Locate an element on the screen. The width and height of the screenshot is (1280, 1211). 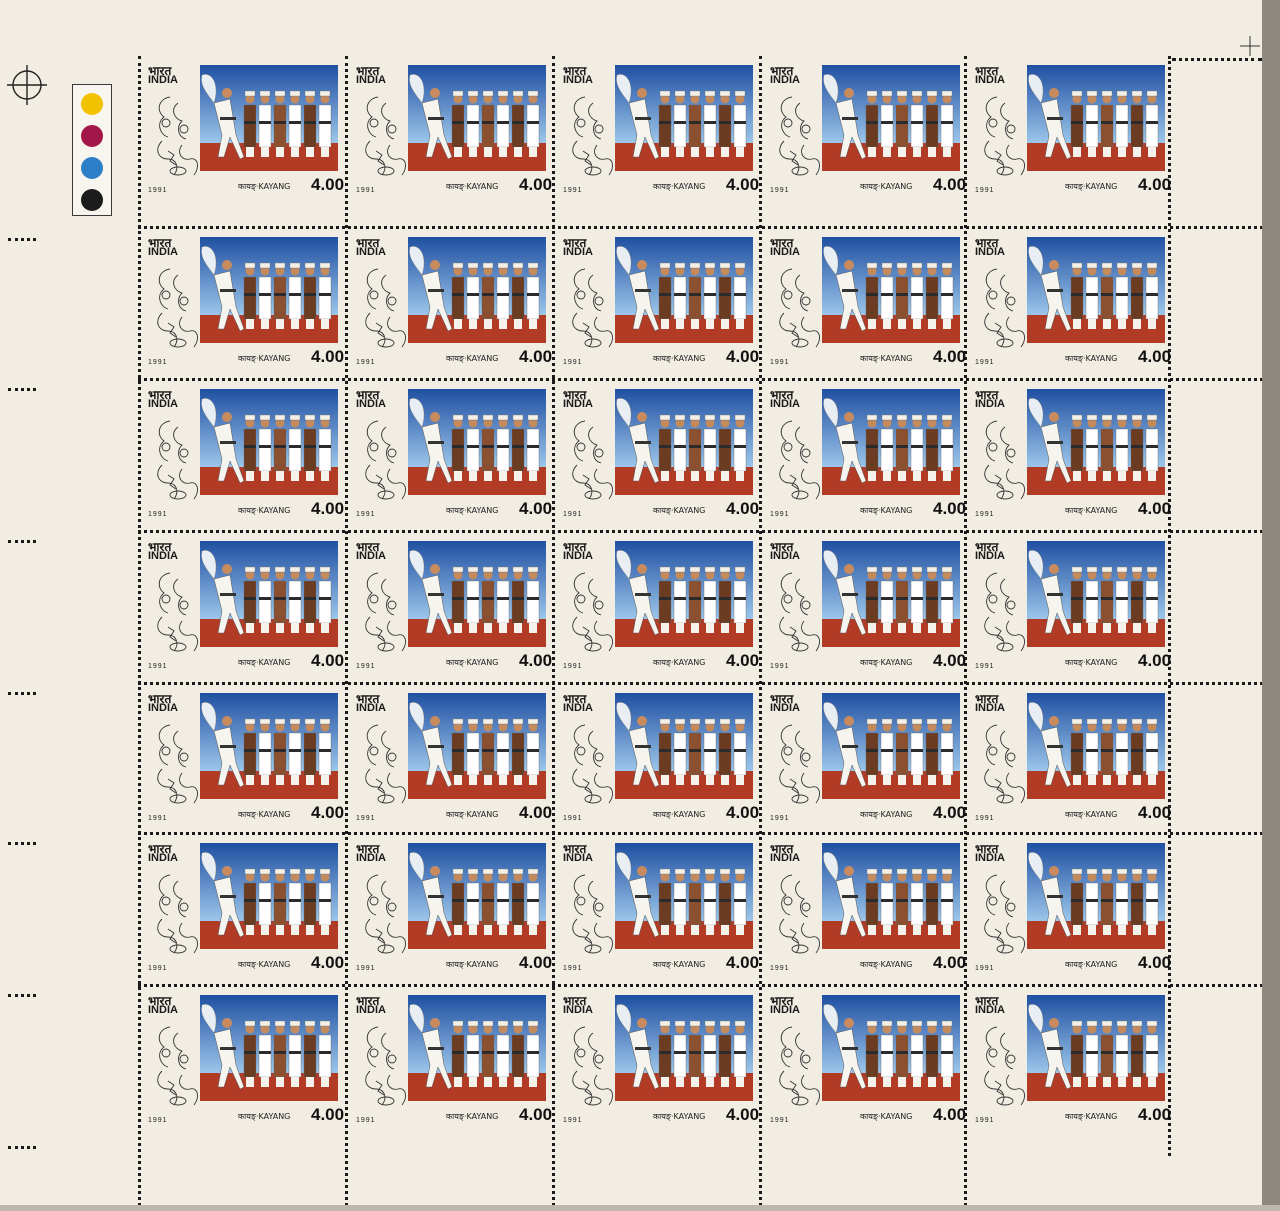
color-register-box is located at coordinates (92, 150).